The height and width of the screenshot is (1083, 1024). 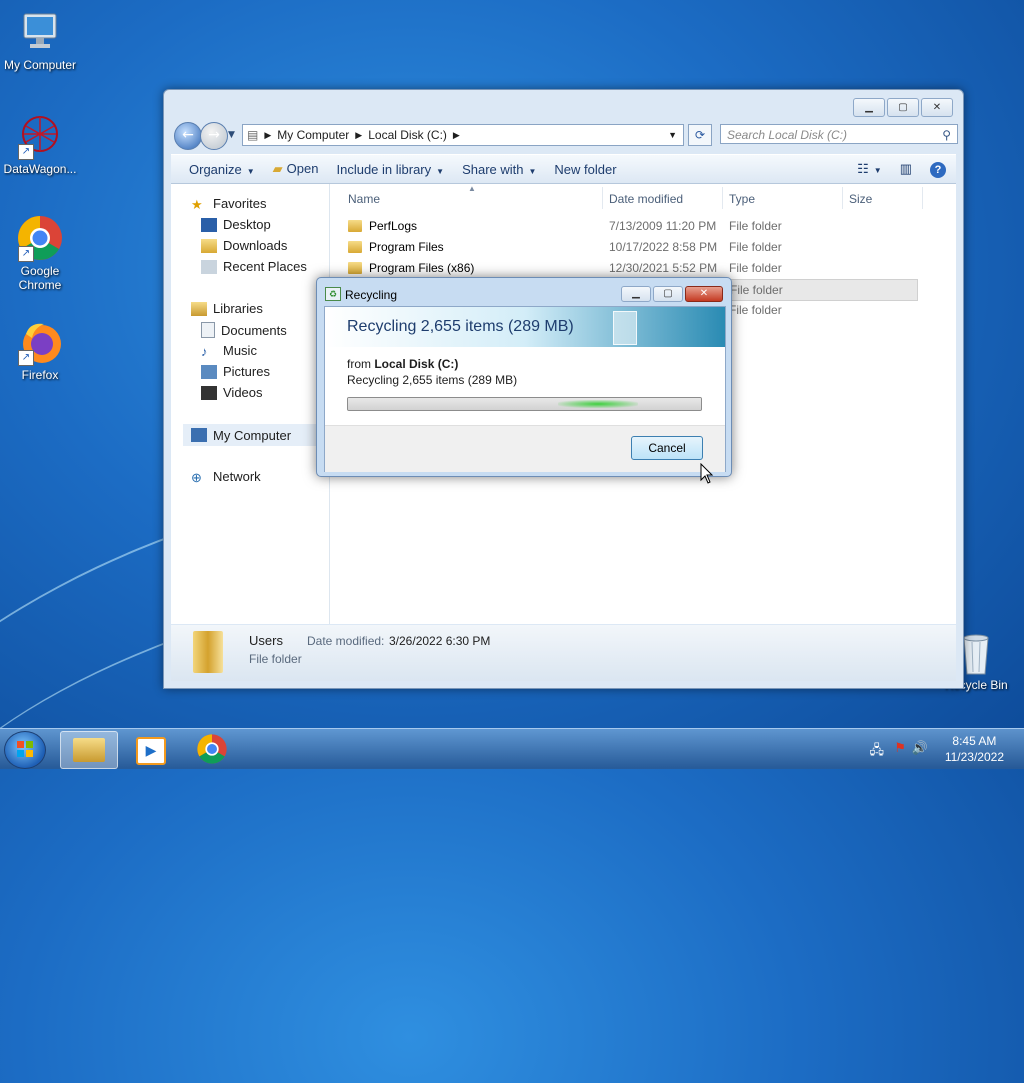 What do you see at coordinates (40, 350) in the screenshot?
I see `desktop-icon-firefox: ↗ Firefox` at bounding box center [40, 350].